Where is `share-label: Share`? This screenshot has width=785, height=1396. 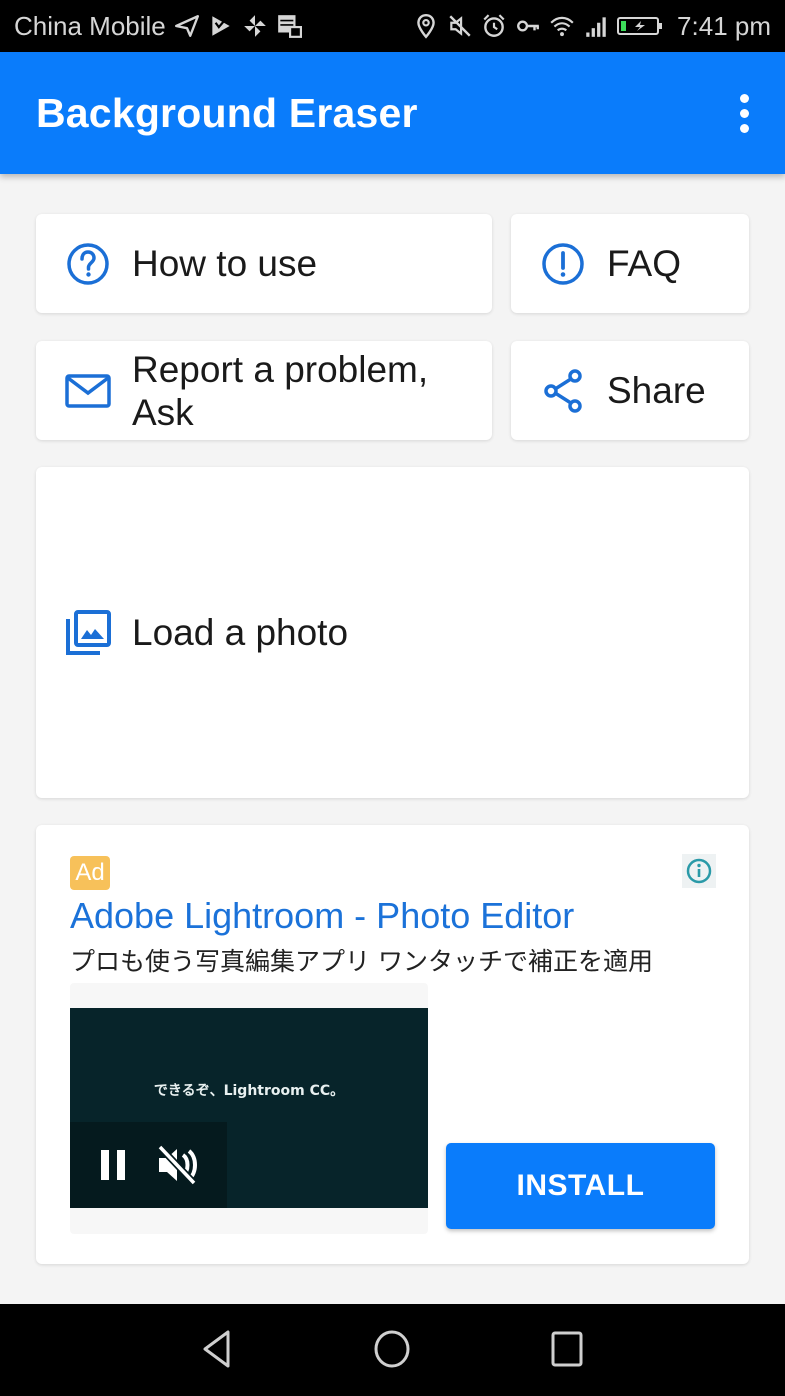 share-label: Share is located at coordinates (656, 390).